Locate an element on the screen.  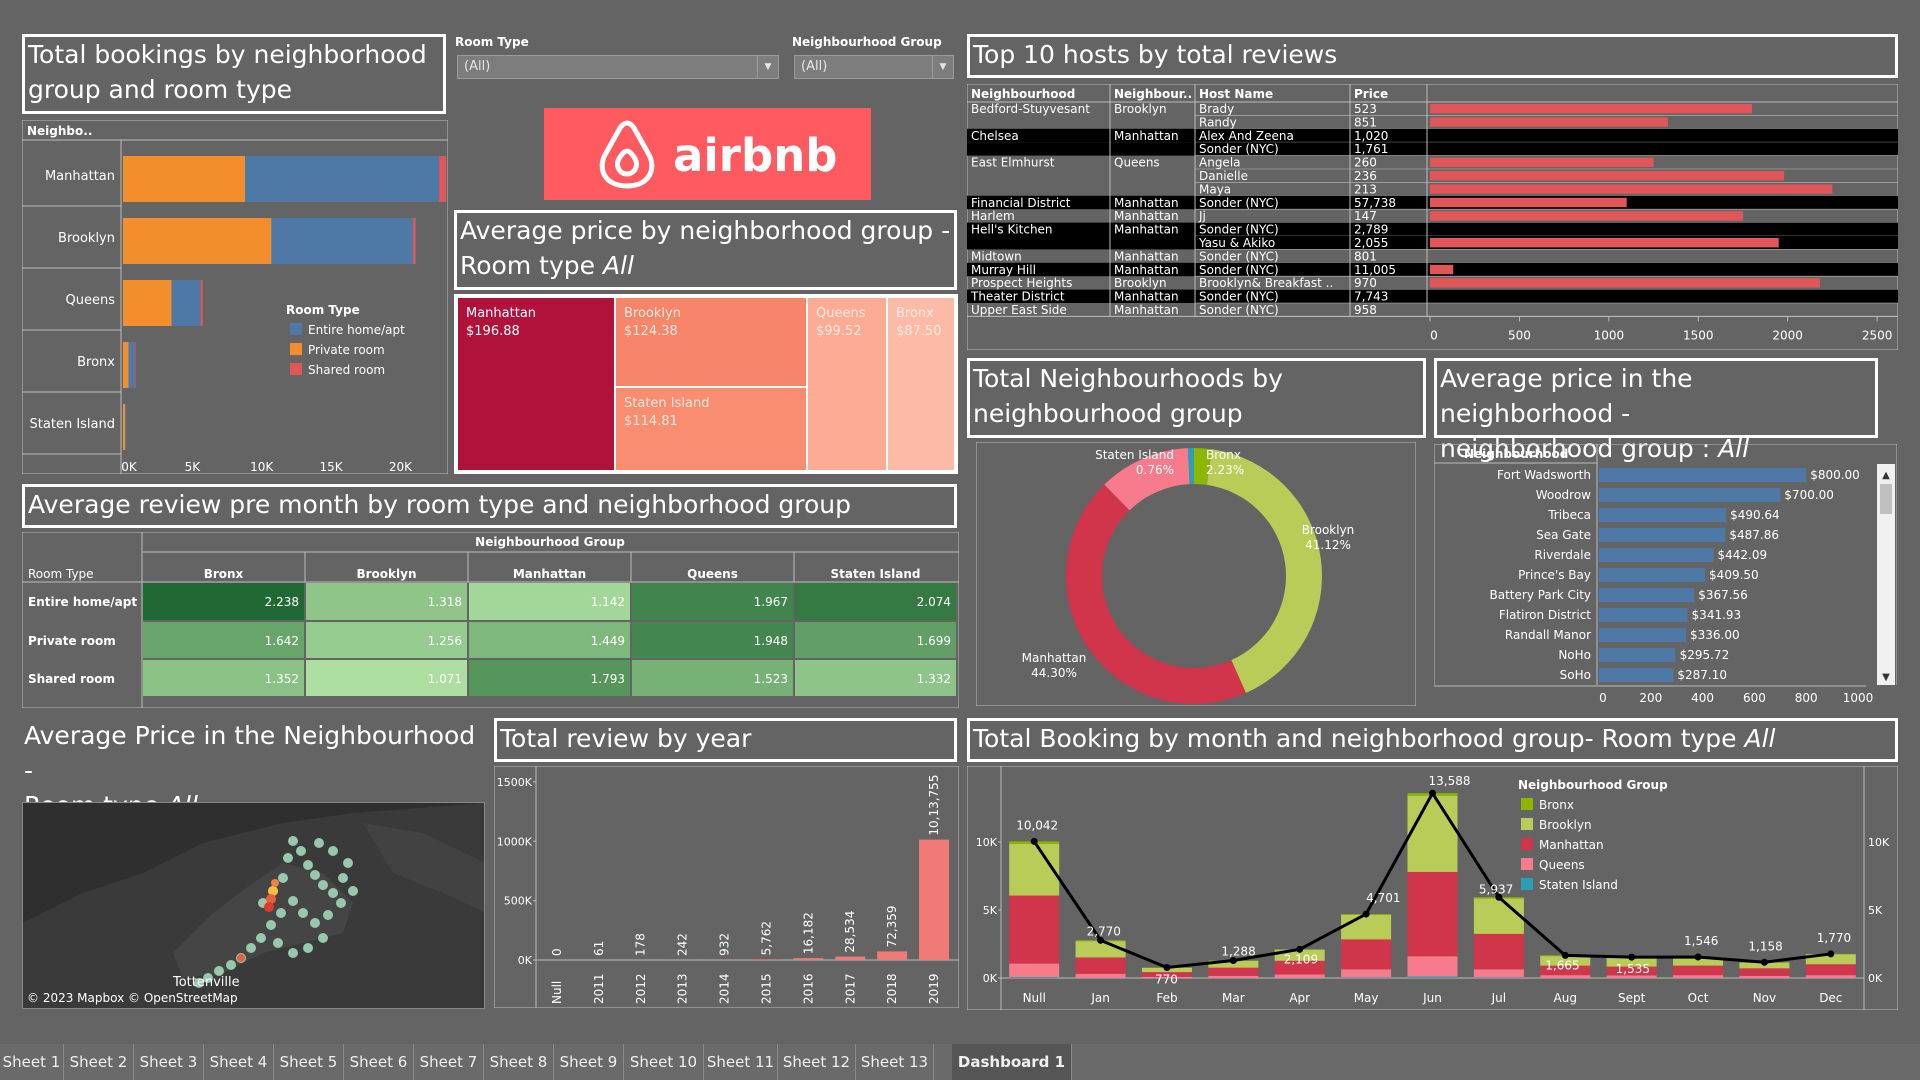
data-label: 5,762 is located at coordinates (766, 938).